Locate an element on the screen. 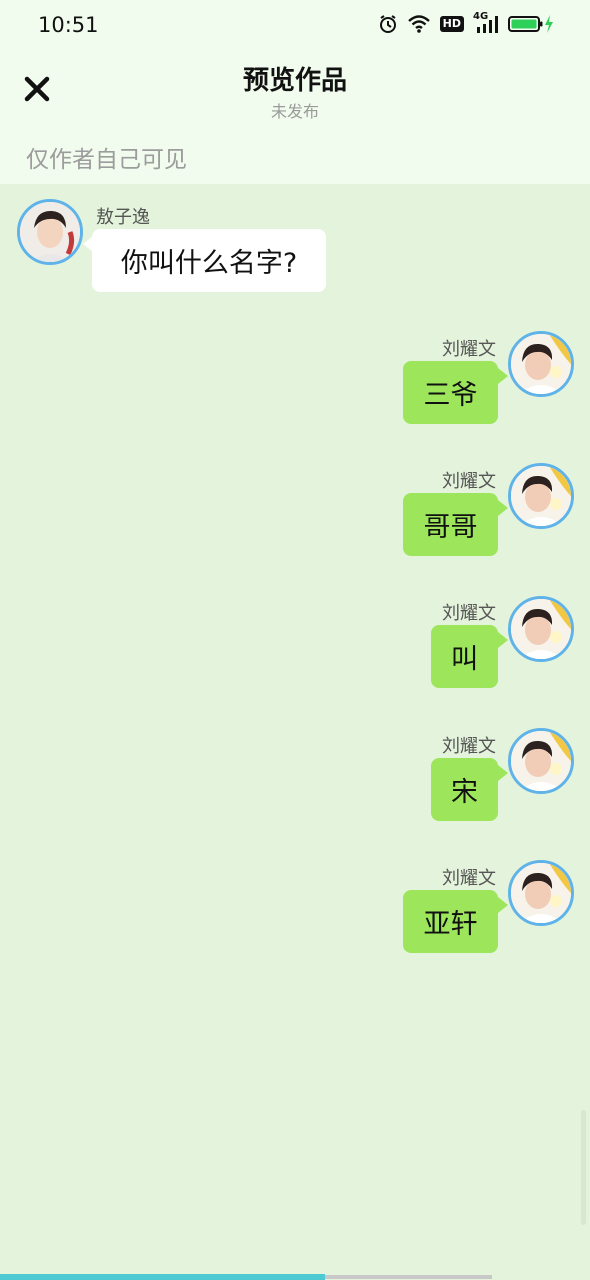 The image size is (590, 1280). alarm-icon is located at coordinates (387, 24).